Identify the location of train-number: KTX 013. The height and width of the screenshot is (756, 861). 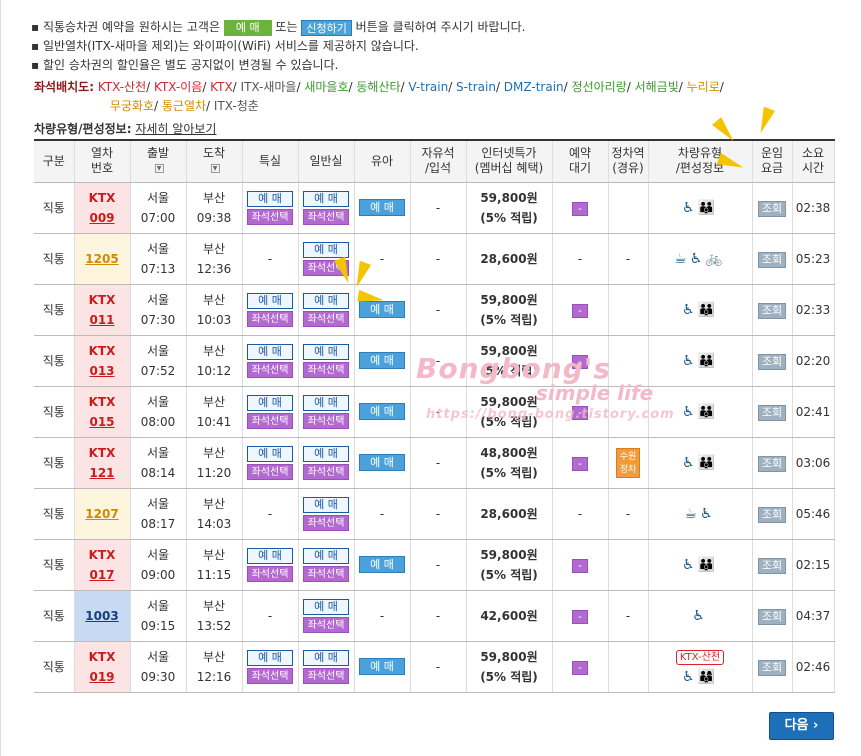
(102, 361).